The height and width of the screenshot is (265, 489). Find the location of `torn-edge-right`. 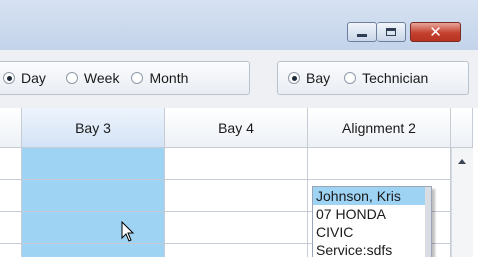

torn-edge-right is located at coordinates (483, 132).